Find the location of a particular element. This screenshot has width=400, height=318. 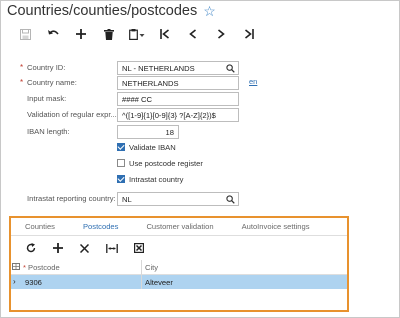

page-title: Countries/counties/postcodes is located at coordinates (102, 11).